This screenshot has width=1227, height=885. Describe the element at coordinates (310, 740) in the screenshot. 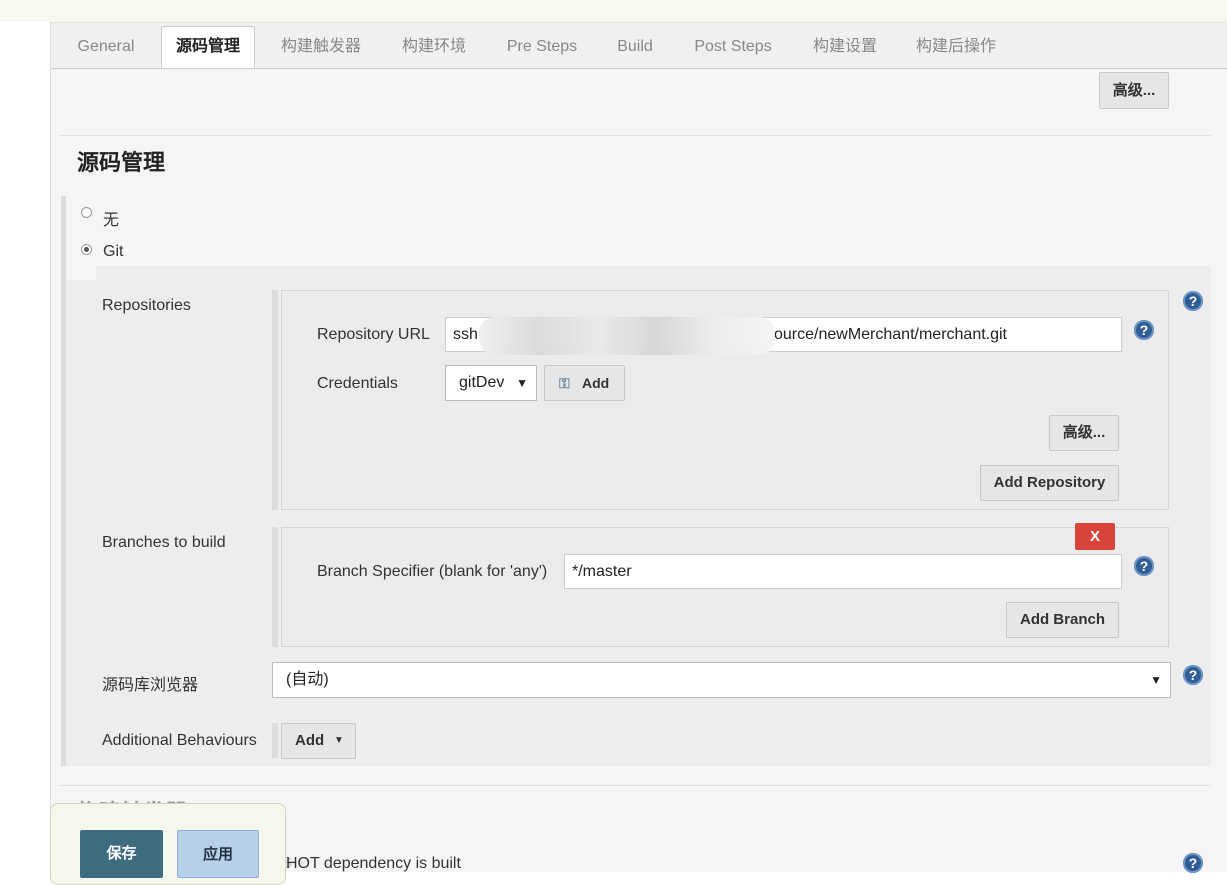

I see `add-behaviour-label: Add` at that location.